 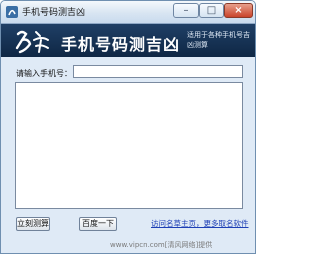 I want to click on banner-subtitle: 适用于各种手机号吉凶测算, so click(x=218, y=40).